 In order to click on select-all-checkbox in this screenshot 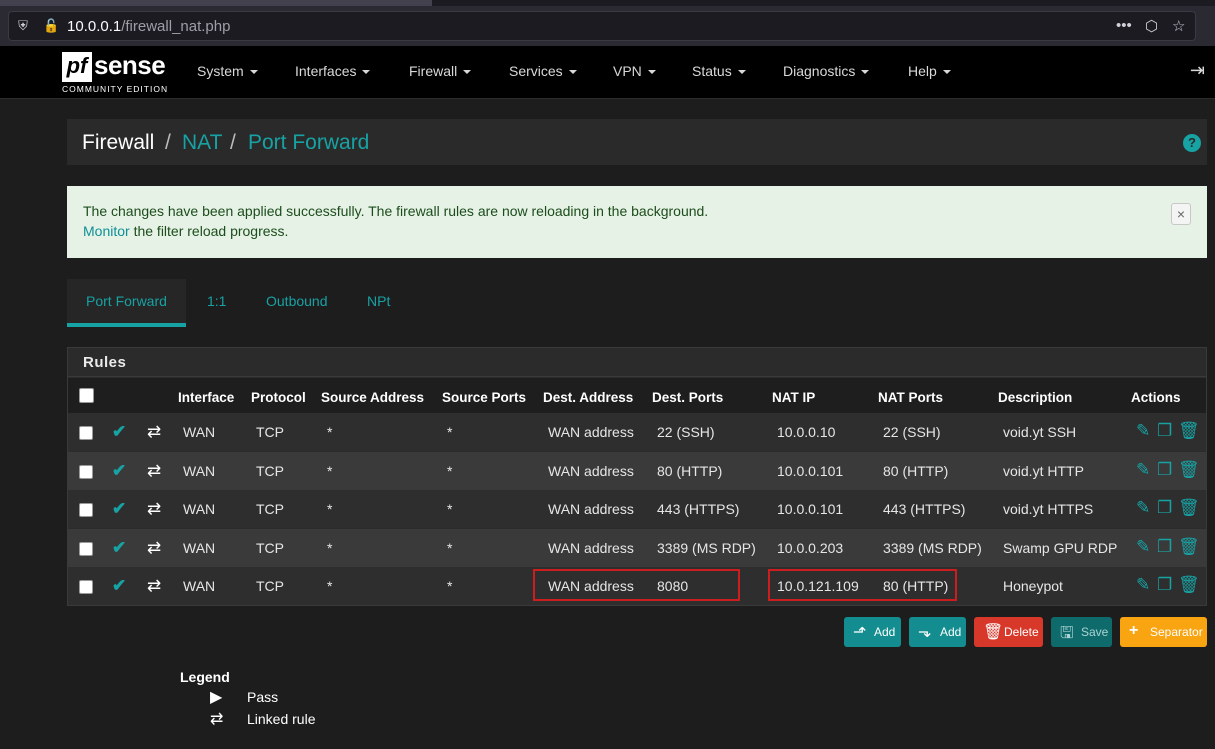, I will do `click(86, 395)`.